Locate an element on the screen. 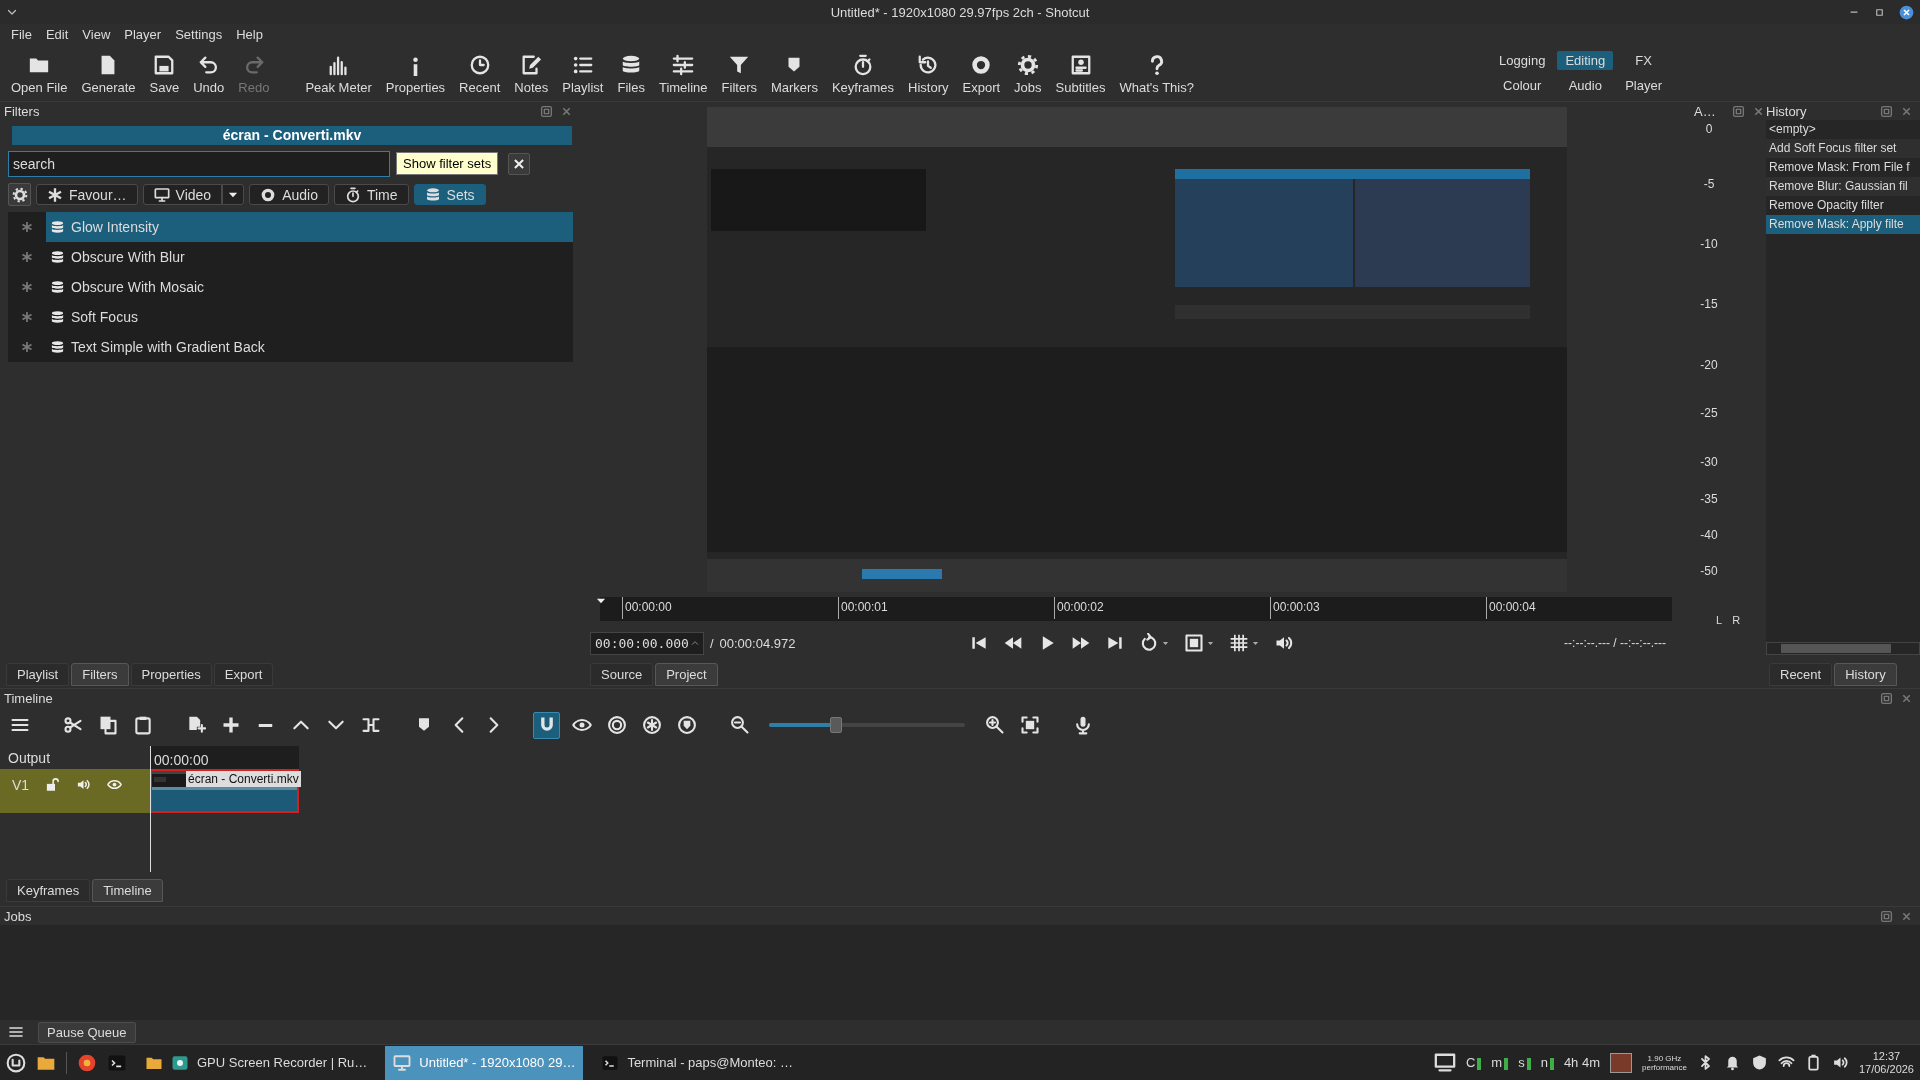  duration: 00:00:04.972 is located at coordinates (757, 643).